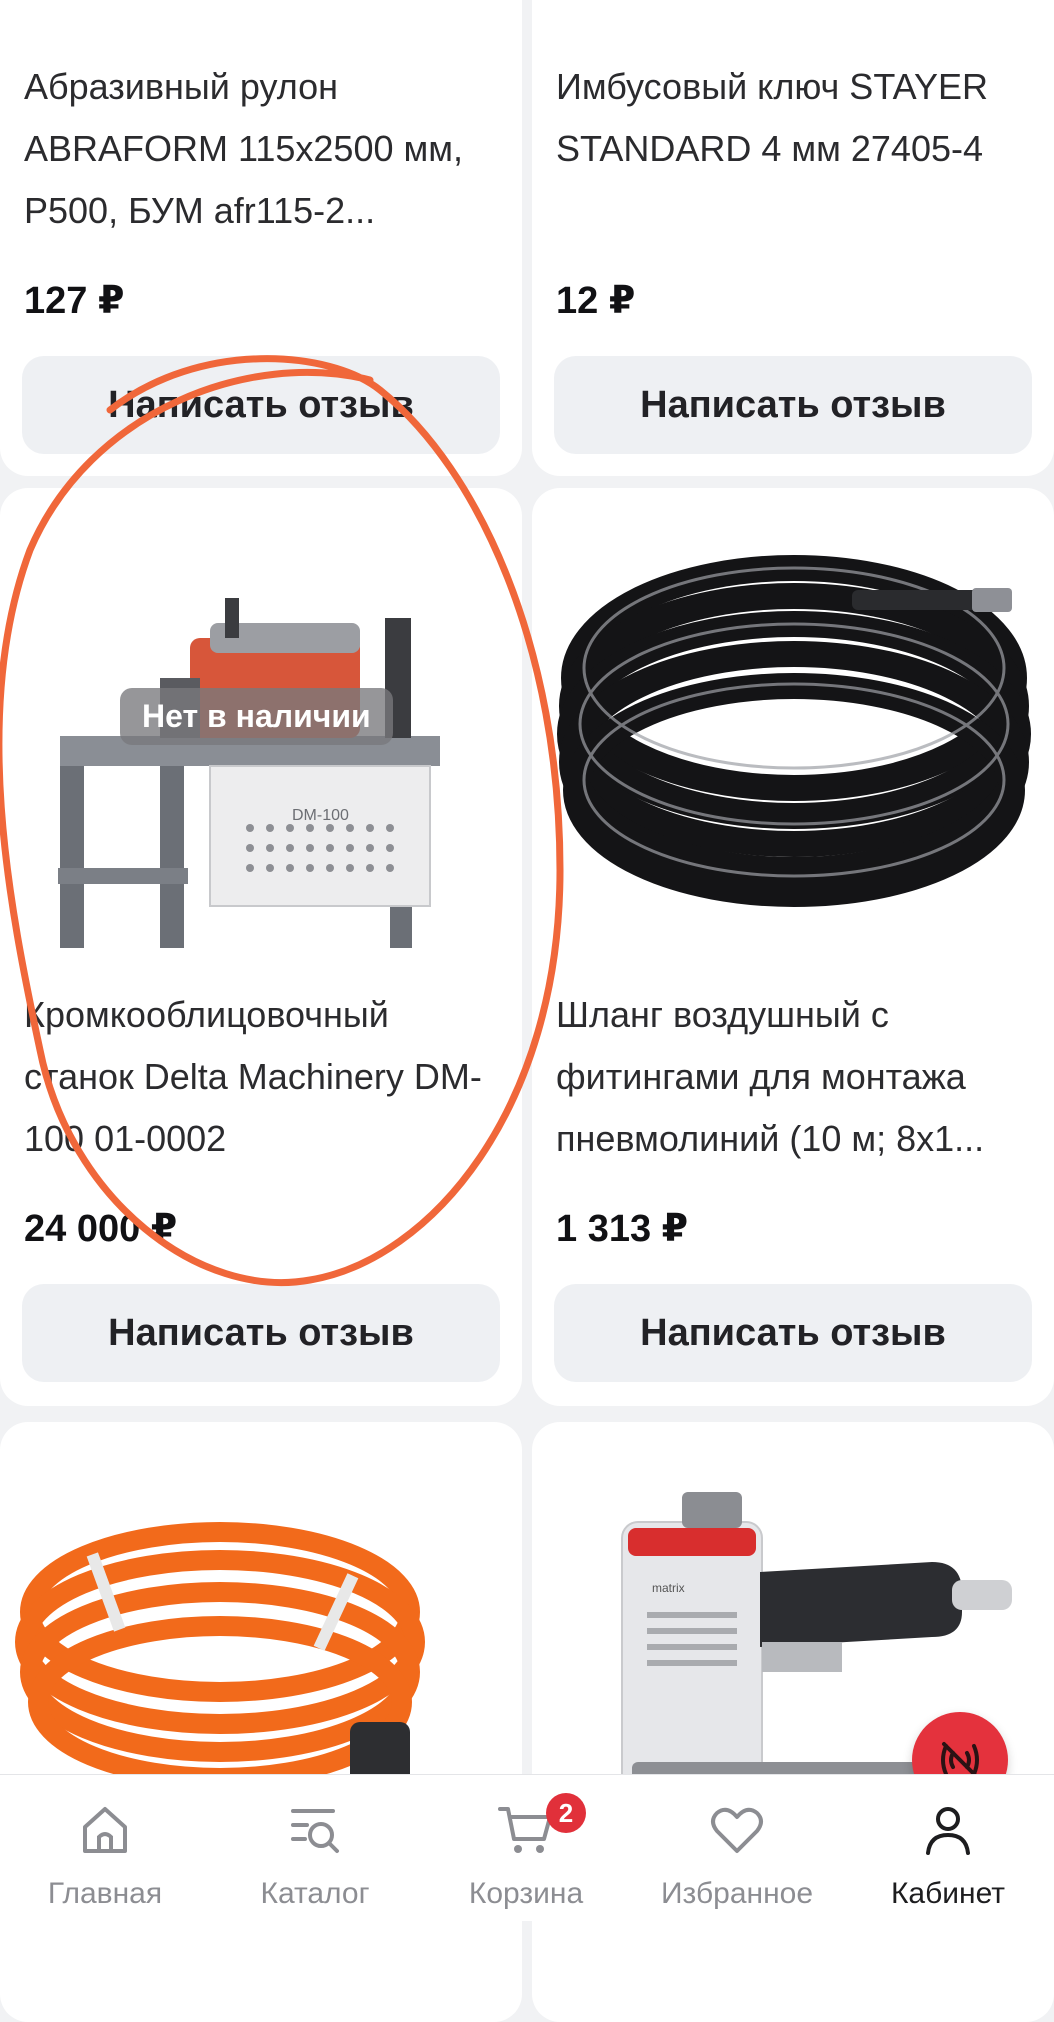 This screenshot has height=2022, width=1054. What do you see at coordinates (101, 1229) in the screenshot?
I see `product-price: 24 000 ₽` at bounding box center [101, 1229].